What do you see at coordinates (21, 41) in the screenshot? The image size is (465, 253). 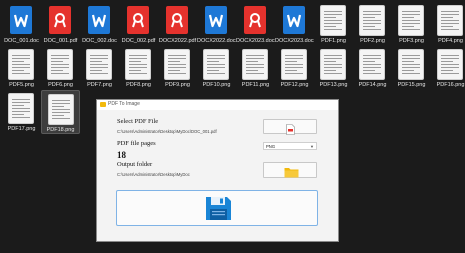 I see `file-name: DOC_001.doc` at bounding box center [21, 41].